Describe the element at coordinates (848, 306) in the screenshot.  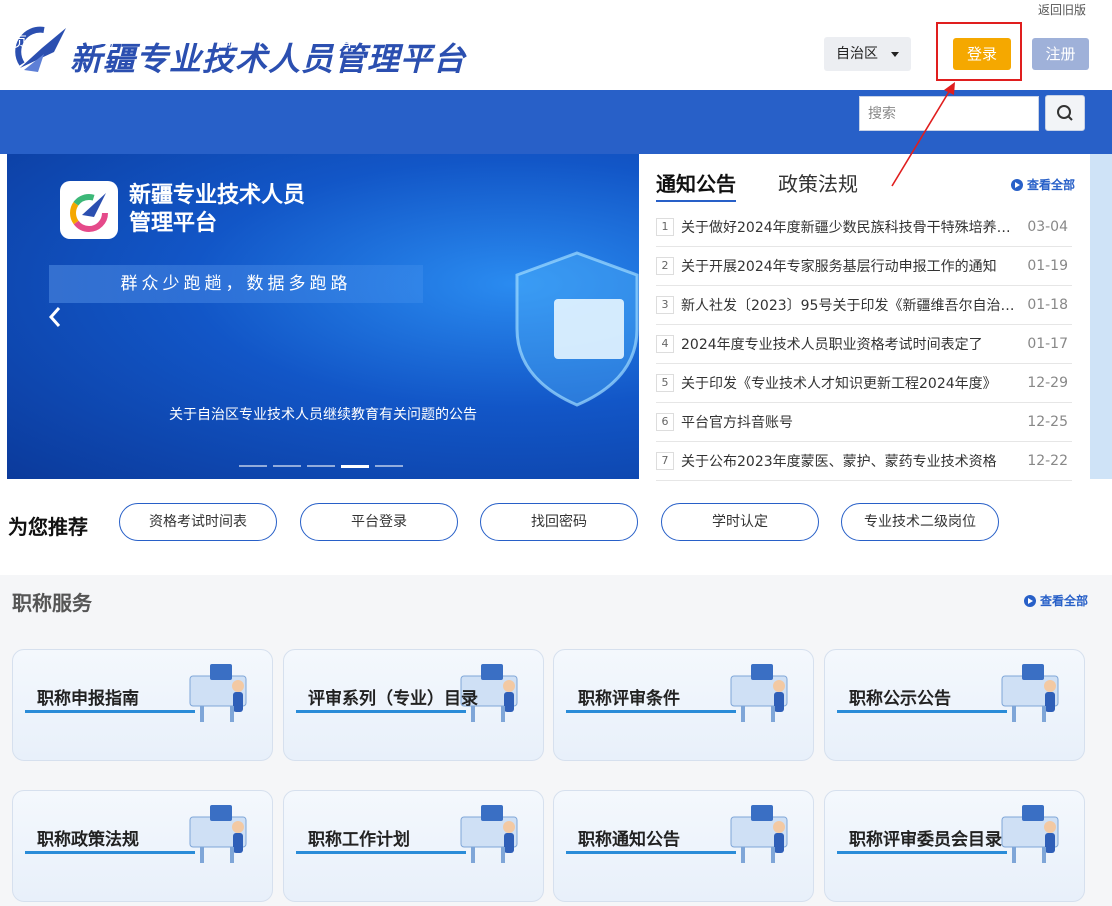
I see `news-title: 新人社发〔2023〕95号关于印发《新疆维吾尔自治区》` at that location.